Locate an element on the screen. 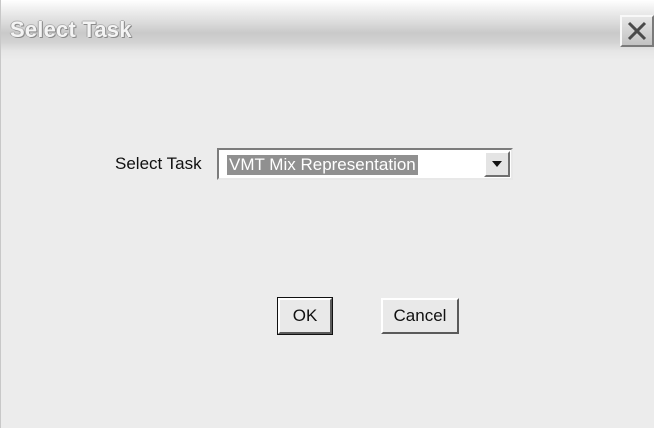 This screenshot has width=654, height=428. task-select: VMT Mix Representation is located at coordinates (365, 164).